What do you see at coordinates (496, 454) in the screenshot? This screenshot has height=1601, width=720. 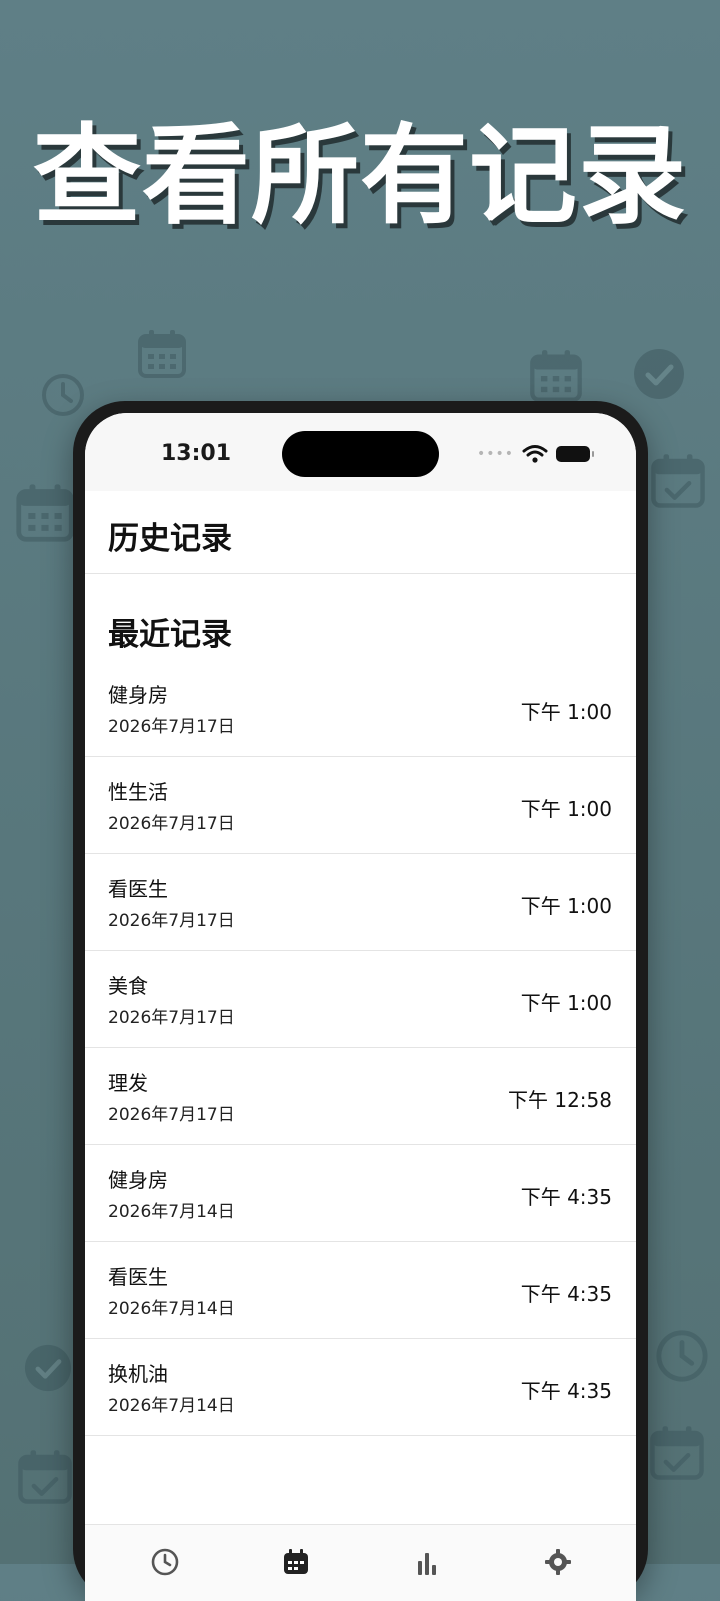 I see `cellular-signal-icon: ••••` at bounding box center [496, 454].